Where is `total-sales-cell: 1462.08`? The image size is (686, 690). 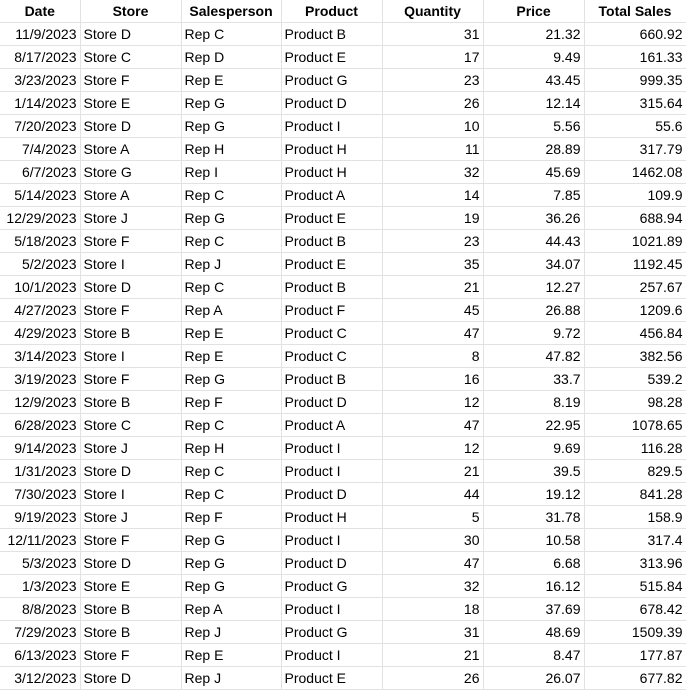
total-sales-cell: 1462.08 is located at coordinates (634, 172).